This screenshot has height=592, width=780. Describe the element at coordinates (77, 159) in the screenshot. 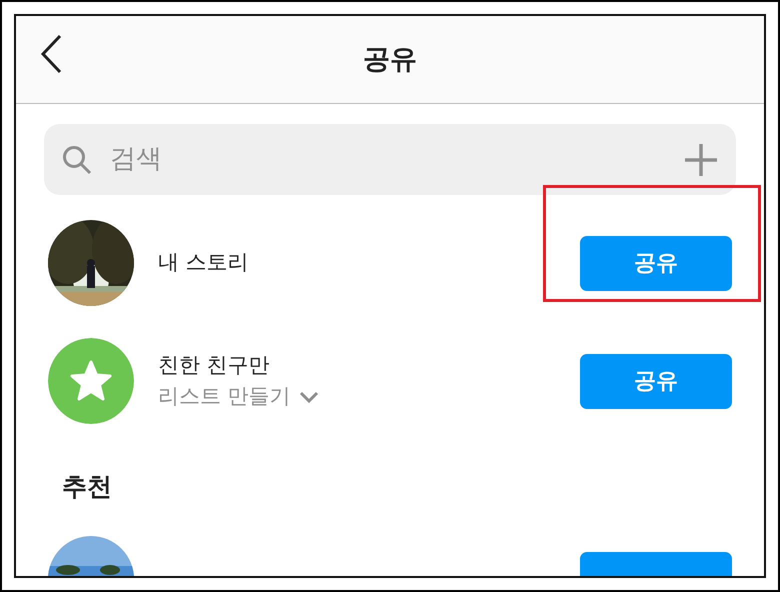

I see `search-icon` at that location.